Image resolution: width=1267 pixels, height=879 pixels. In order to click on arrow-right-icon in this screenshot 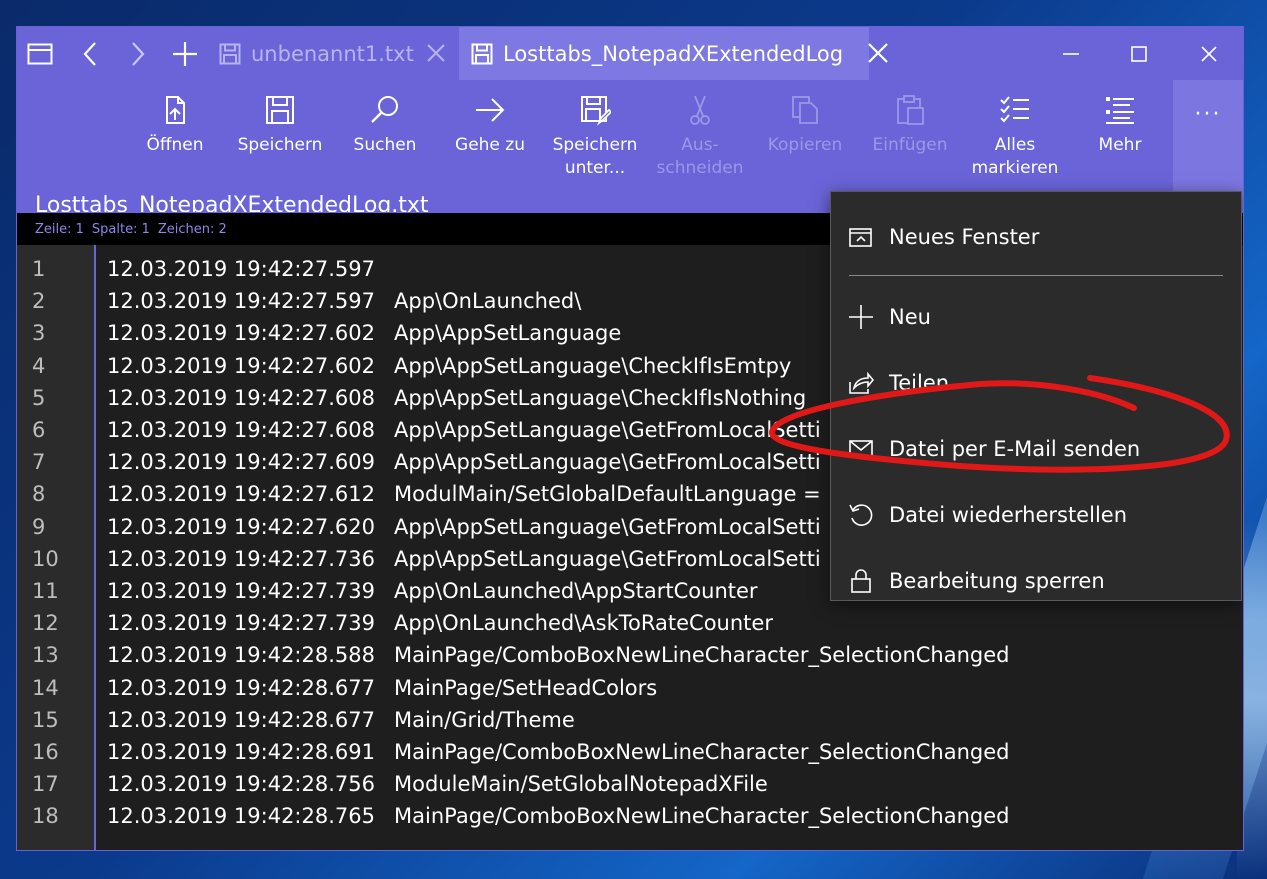, I will do `click(490, 110)`.